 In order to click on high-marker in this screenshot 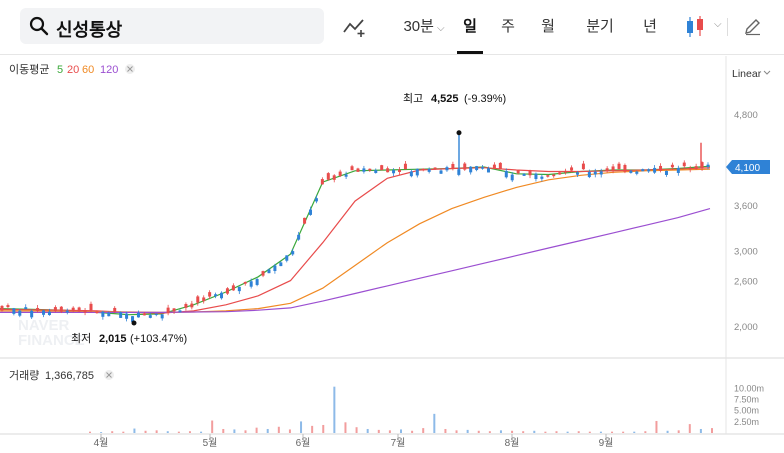, I will do `click(459, 133)`.